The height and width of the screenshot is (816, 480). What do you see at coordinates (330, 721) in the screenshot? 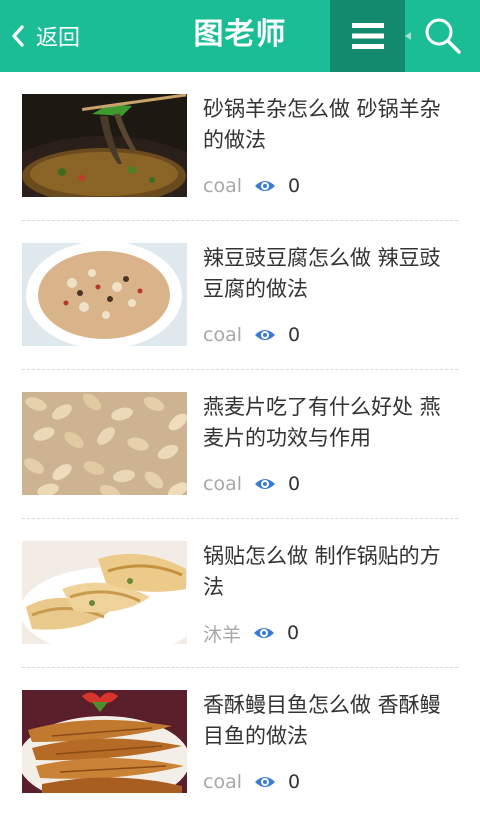
I see `article-title: 香酥鳗目鱼怎么做 香酥鳗目鱼的做法` at bounding box center [330, 721].